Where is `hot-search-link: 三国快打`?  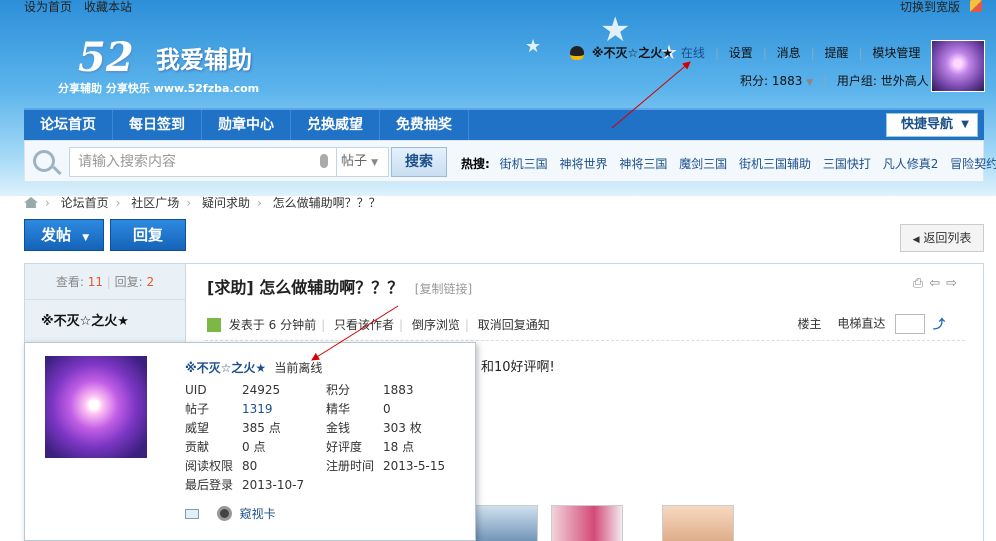 hot-search-link: 三国快打 is located at coordinates (847, 164).